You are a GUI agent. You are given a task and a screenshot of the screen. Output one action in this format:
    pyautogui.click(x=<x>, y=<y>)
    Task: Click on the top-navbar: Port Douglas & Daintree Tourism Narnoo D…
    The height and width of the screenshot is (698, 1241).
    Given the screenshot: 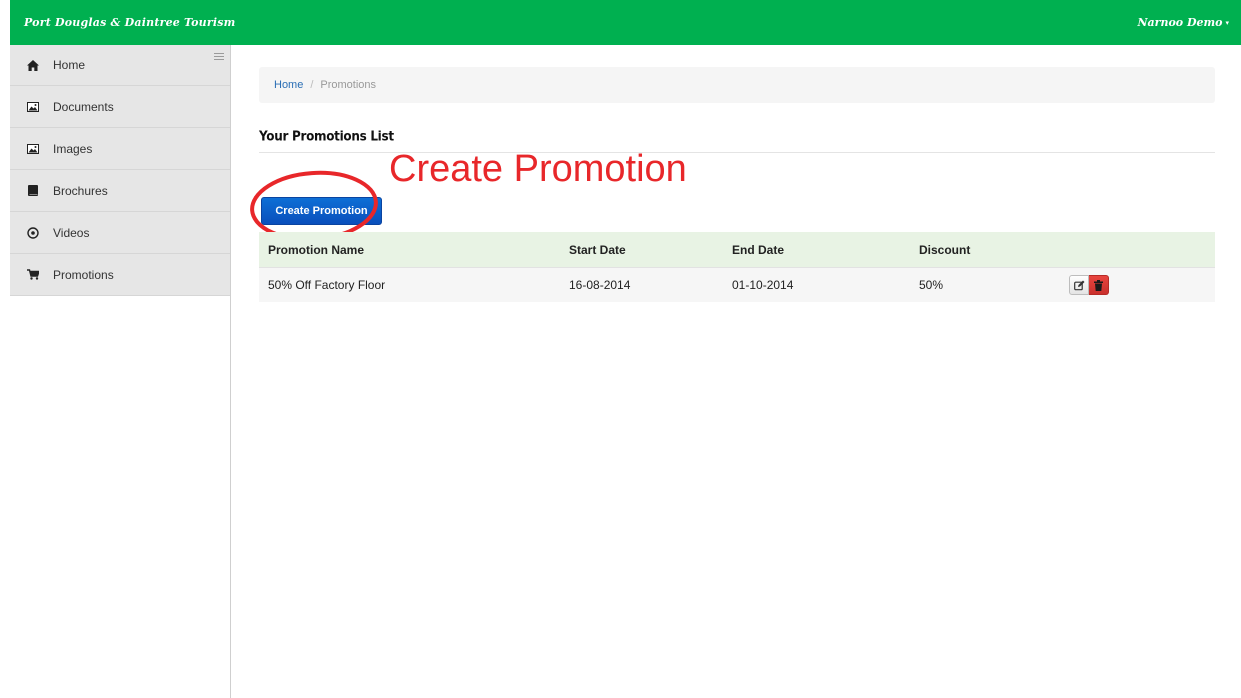 What is the action you would take?
    pyautogui.click(x=625, y=22)
    